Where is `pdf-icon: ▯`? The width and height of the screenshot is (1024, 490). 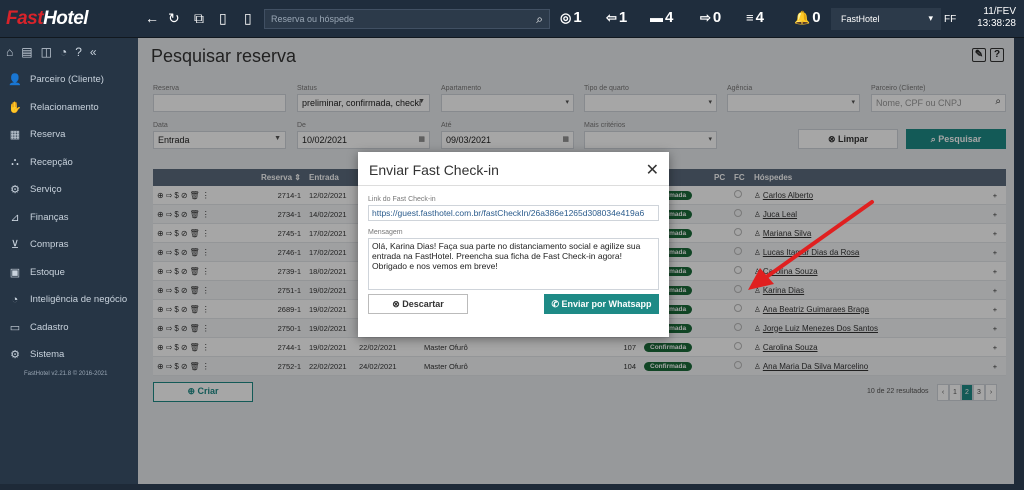 pdf-icon: ▯ is located at coordinates (223, 18).